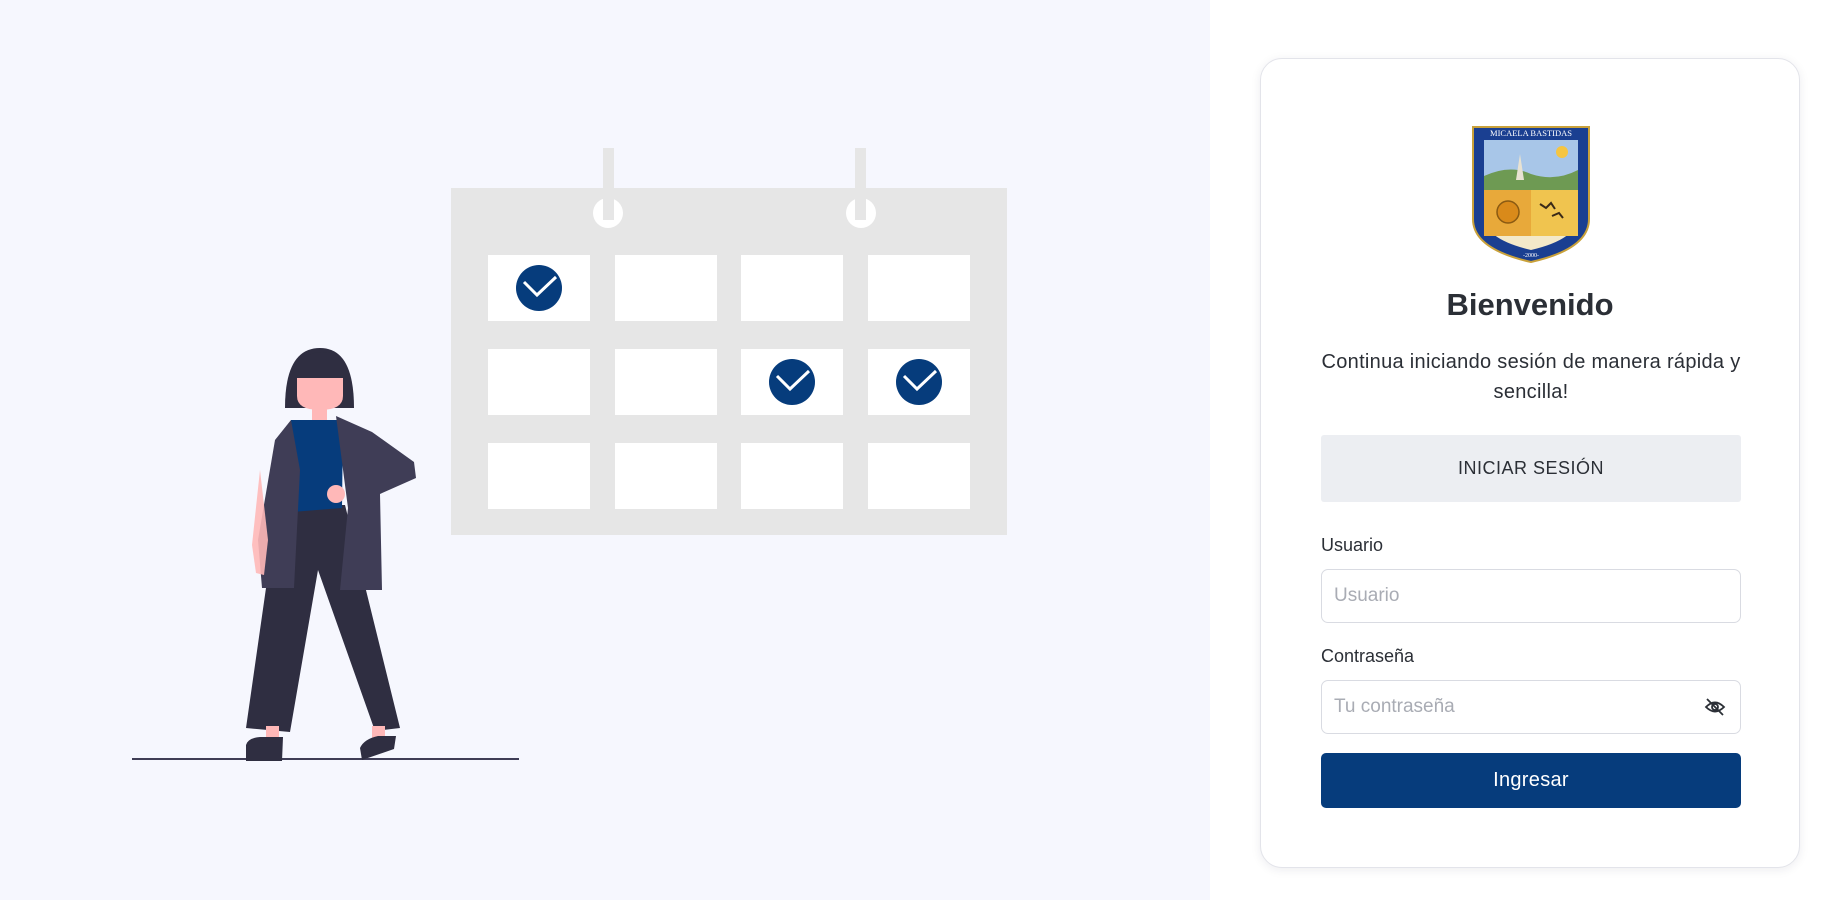 The width and height of the screenshot is (1837, 900). What do you see at coordinates (1530, 304) in the screenshot?
I see `page-title: Bienvenido` at bounding box center [1530, 304].